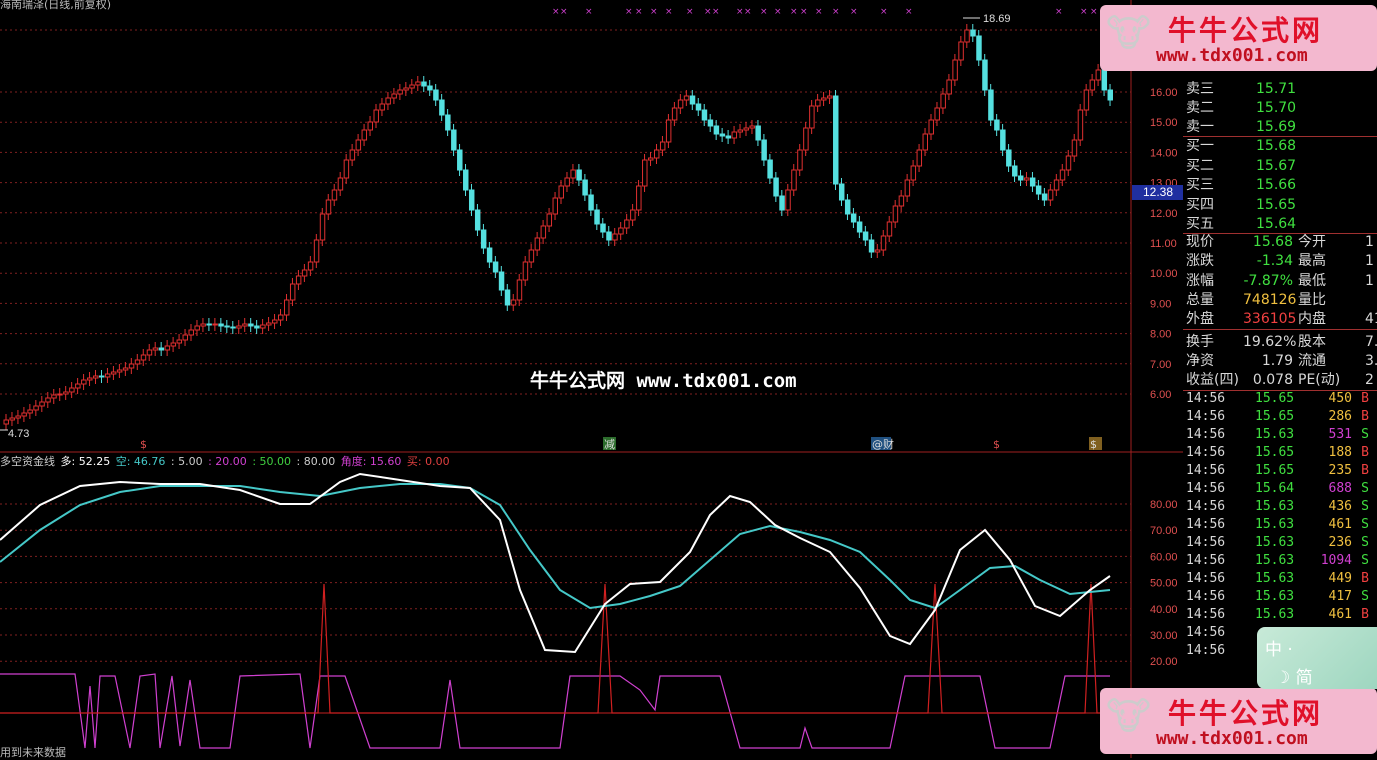 This screenshot has height=760, width=1377. Describe the element at coordinates (428, 461) in the screenshot. I see `buy-value: 买: 0.00` at that location.